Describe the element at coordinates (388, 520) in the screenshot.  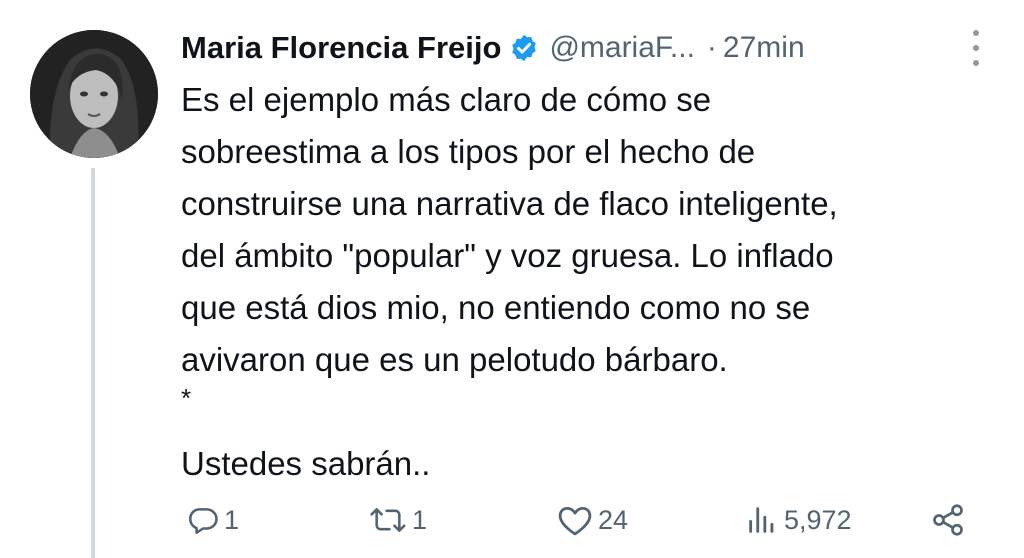
I see `repost-icon` at that location.